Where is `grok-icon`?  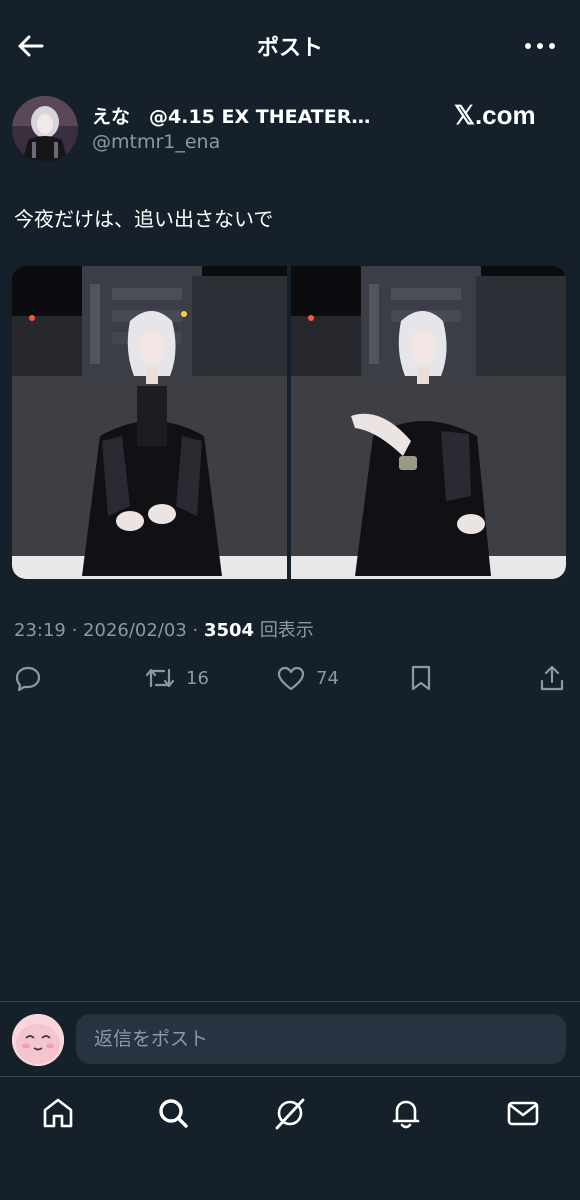 grok-icon is located at coordinates (290, 1113).